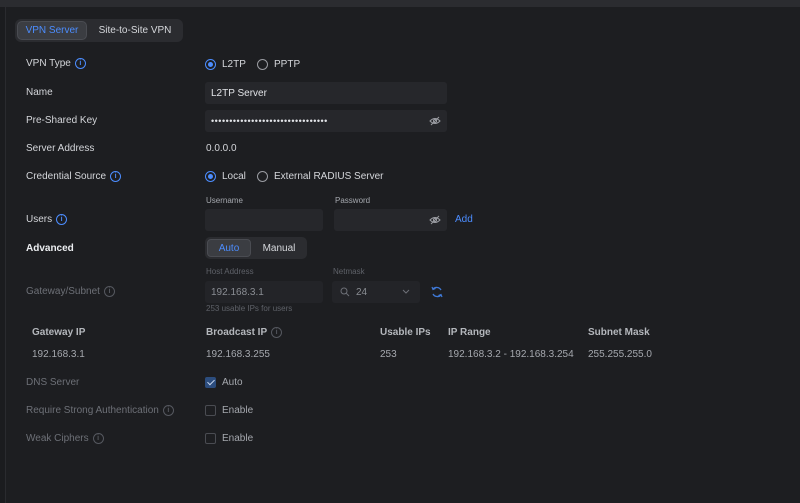 The width and height of the screenshot is (800, 503). I want to click on strong-auth-enable-label: Enable, so click(238, 410).